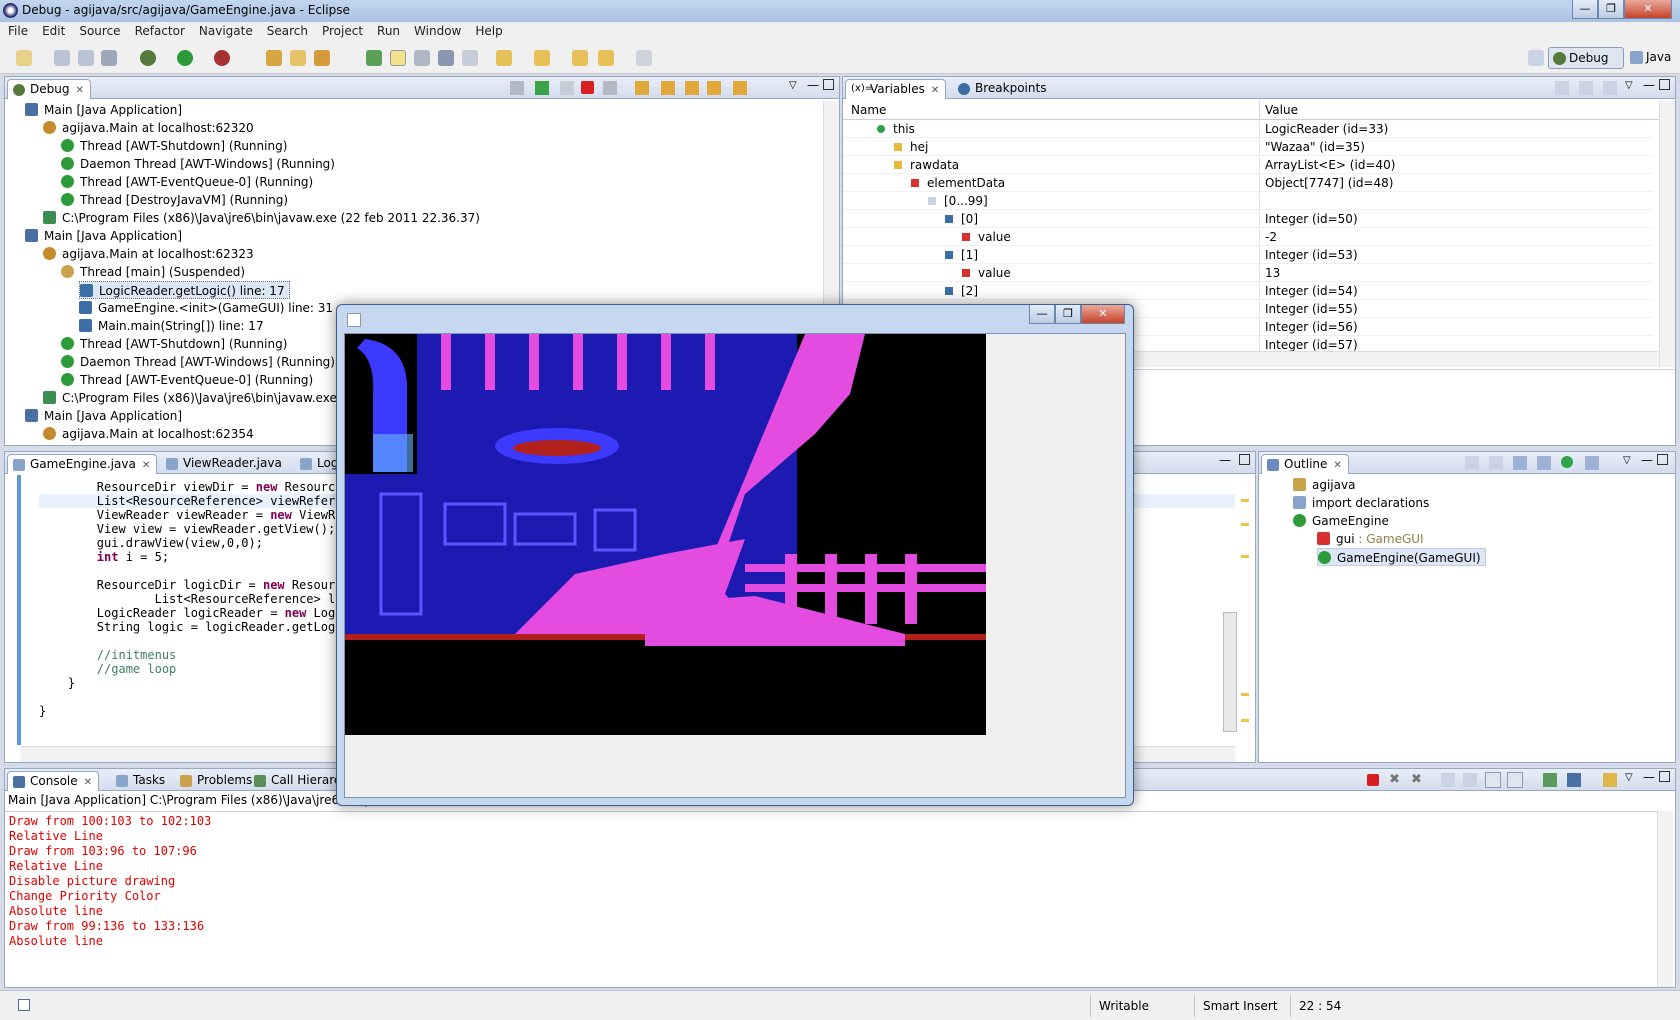 The height and width of the screenshot is (1020, 1680). I want to click on variable-row: [2] Integer (id=54), so click(1248, 291).